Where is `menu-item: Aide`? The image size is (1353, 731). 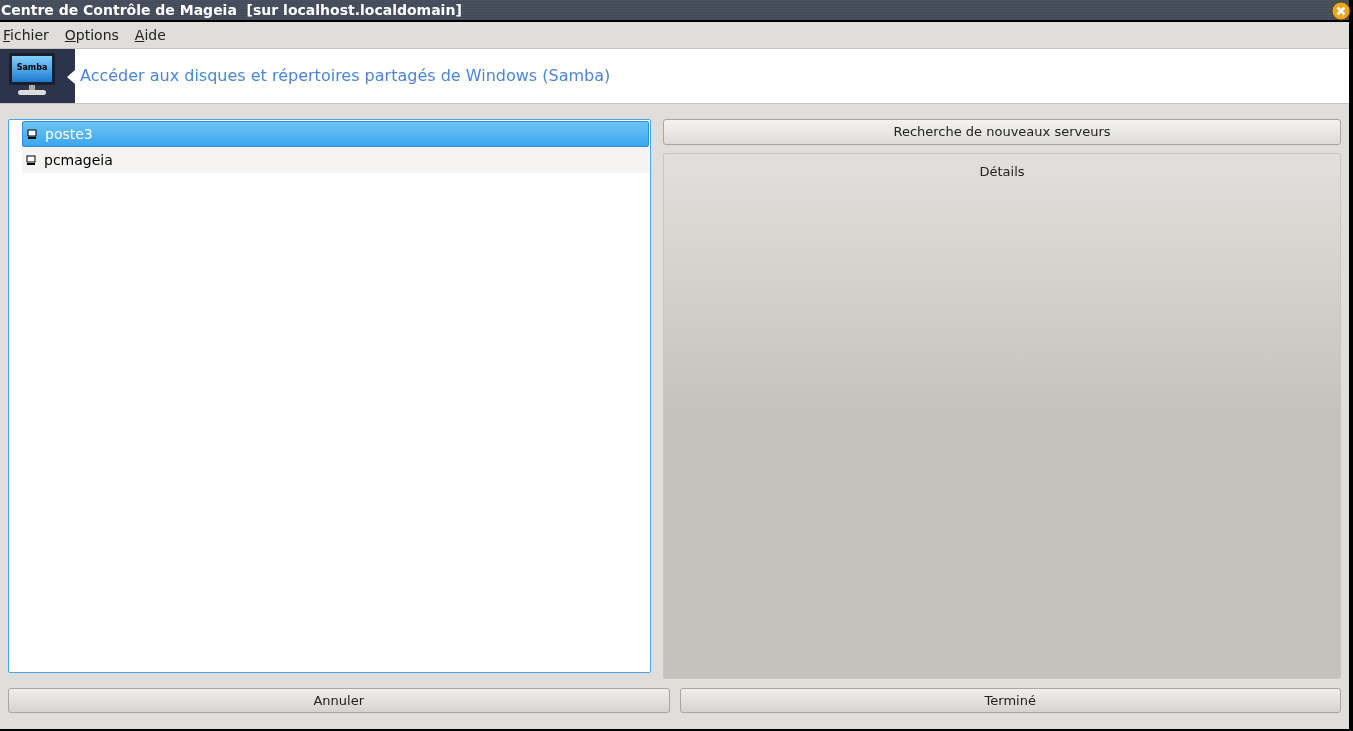
menu-item: Aide is located at coordinates (150, 35).